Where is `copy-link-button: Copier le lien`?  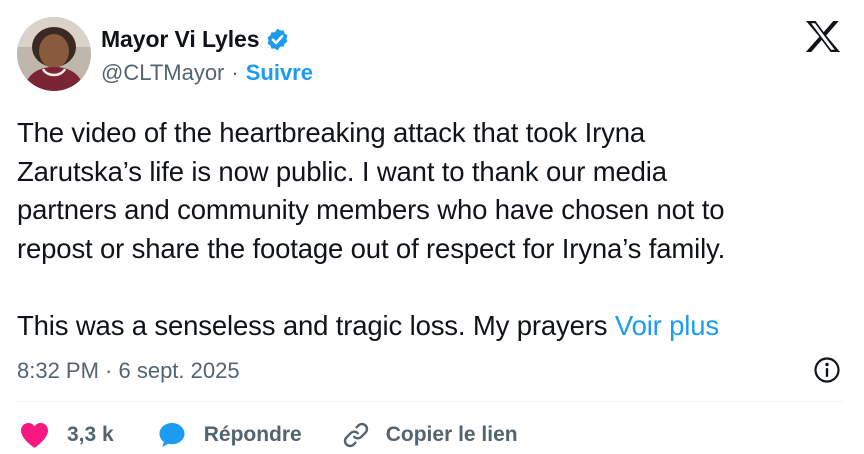 copy-link-button: Copier le lien is located at coordinates (430, 435).